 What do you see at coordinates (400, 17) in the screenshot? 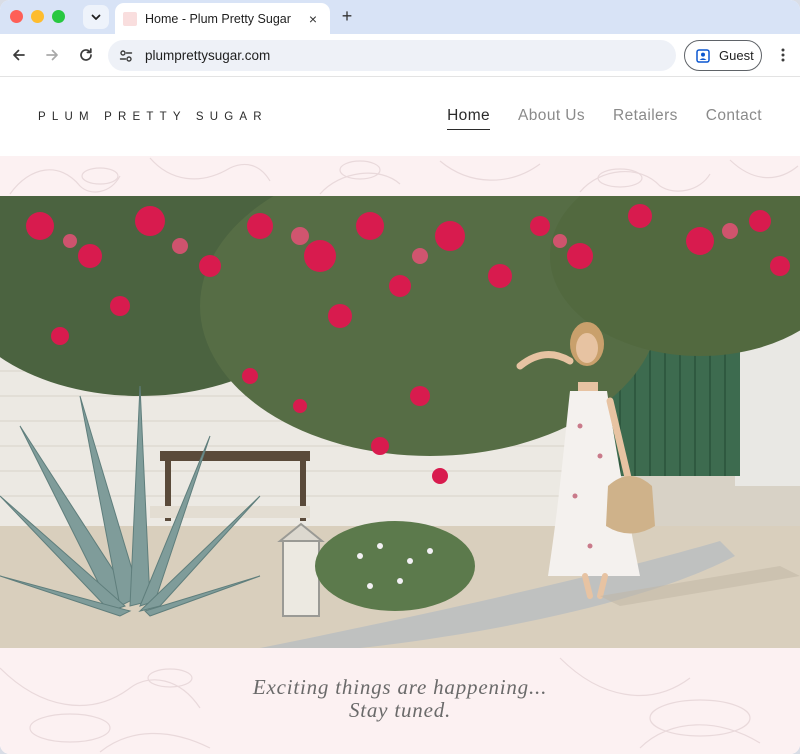
I see `tab-strip: Home - Plum Pretty Sugar × +` at bounding box center [400, 17].